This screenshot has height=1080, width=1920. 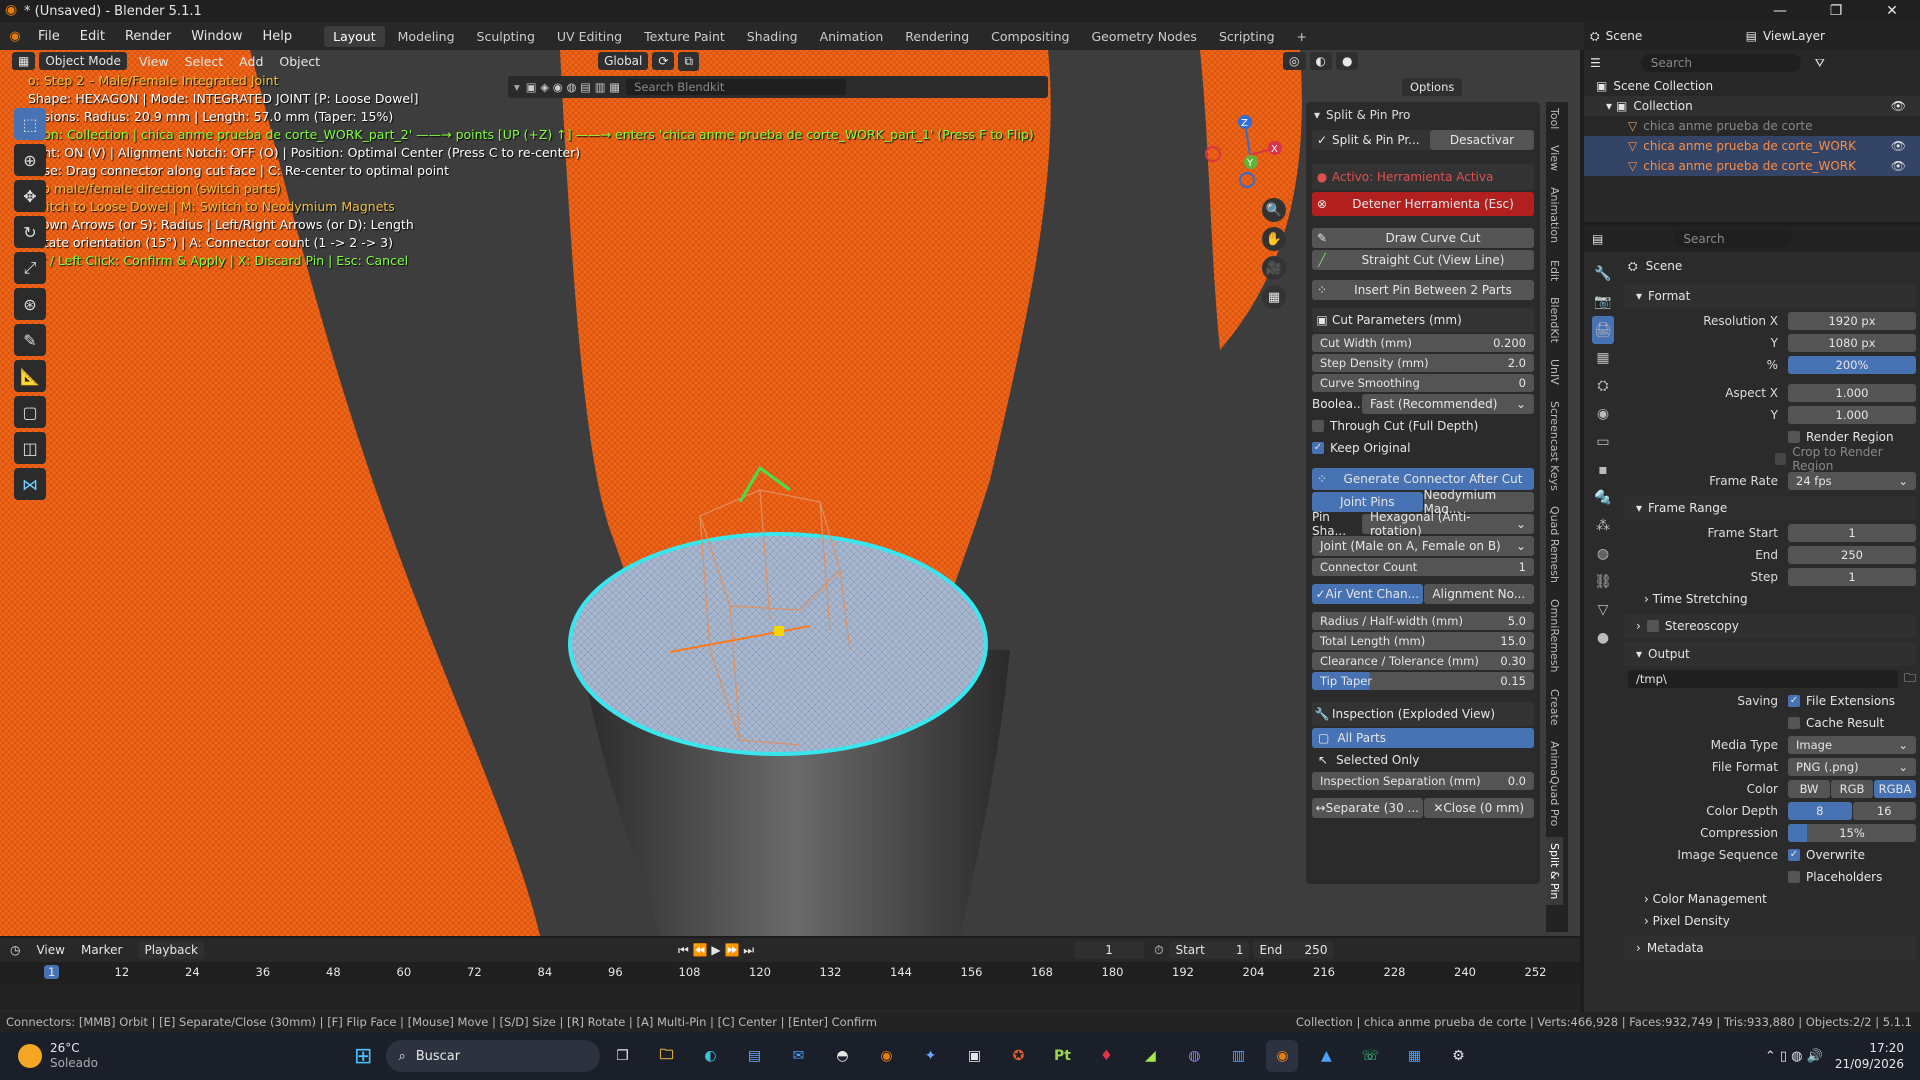 I want to click on snap-icon: ⧉, so click(x=689, y=61).